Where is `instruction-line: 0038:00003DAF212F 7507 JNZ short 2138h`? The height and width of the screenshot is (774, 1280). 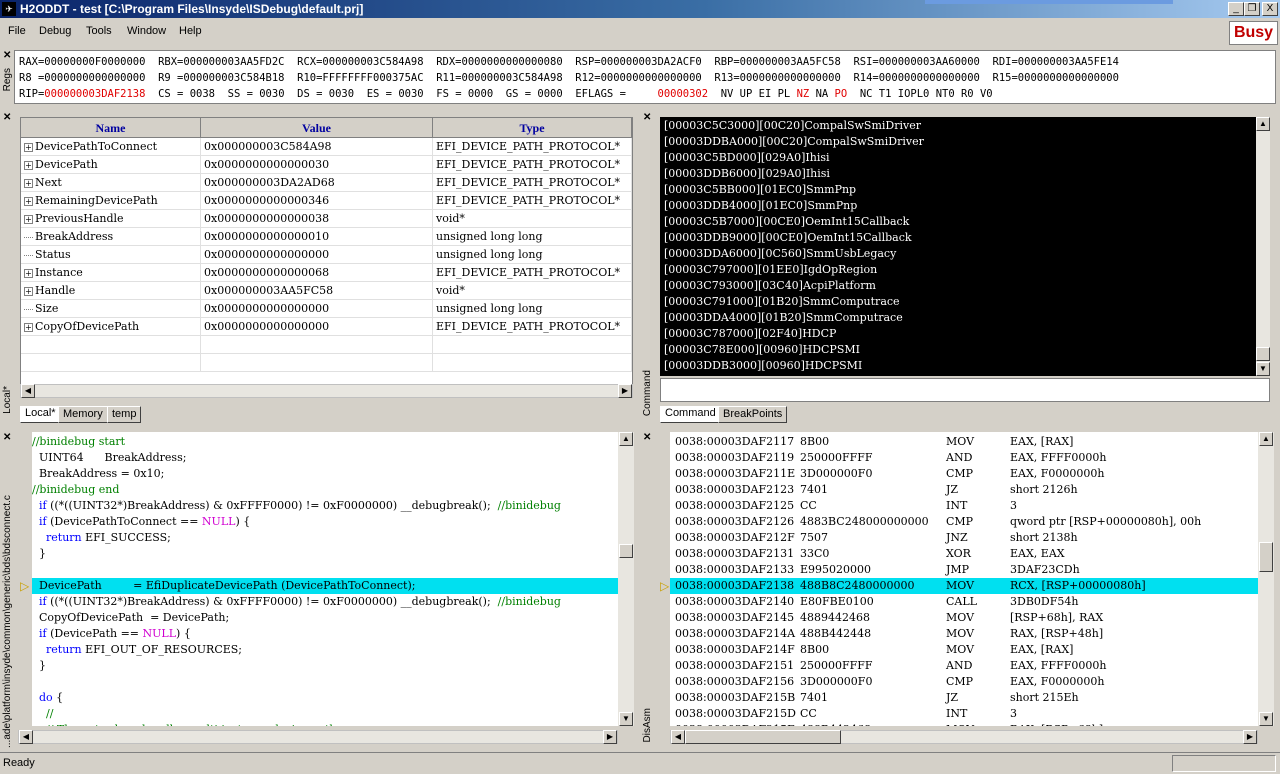
instruction-line: 0038:00003DAF212F 7507 JNZ short 2138h is located at coordinates (964, 538).